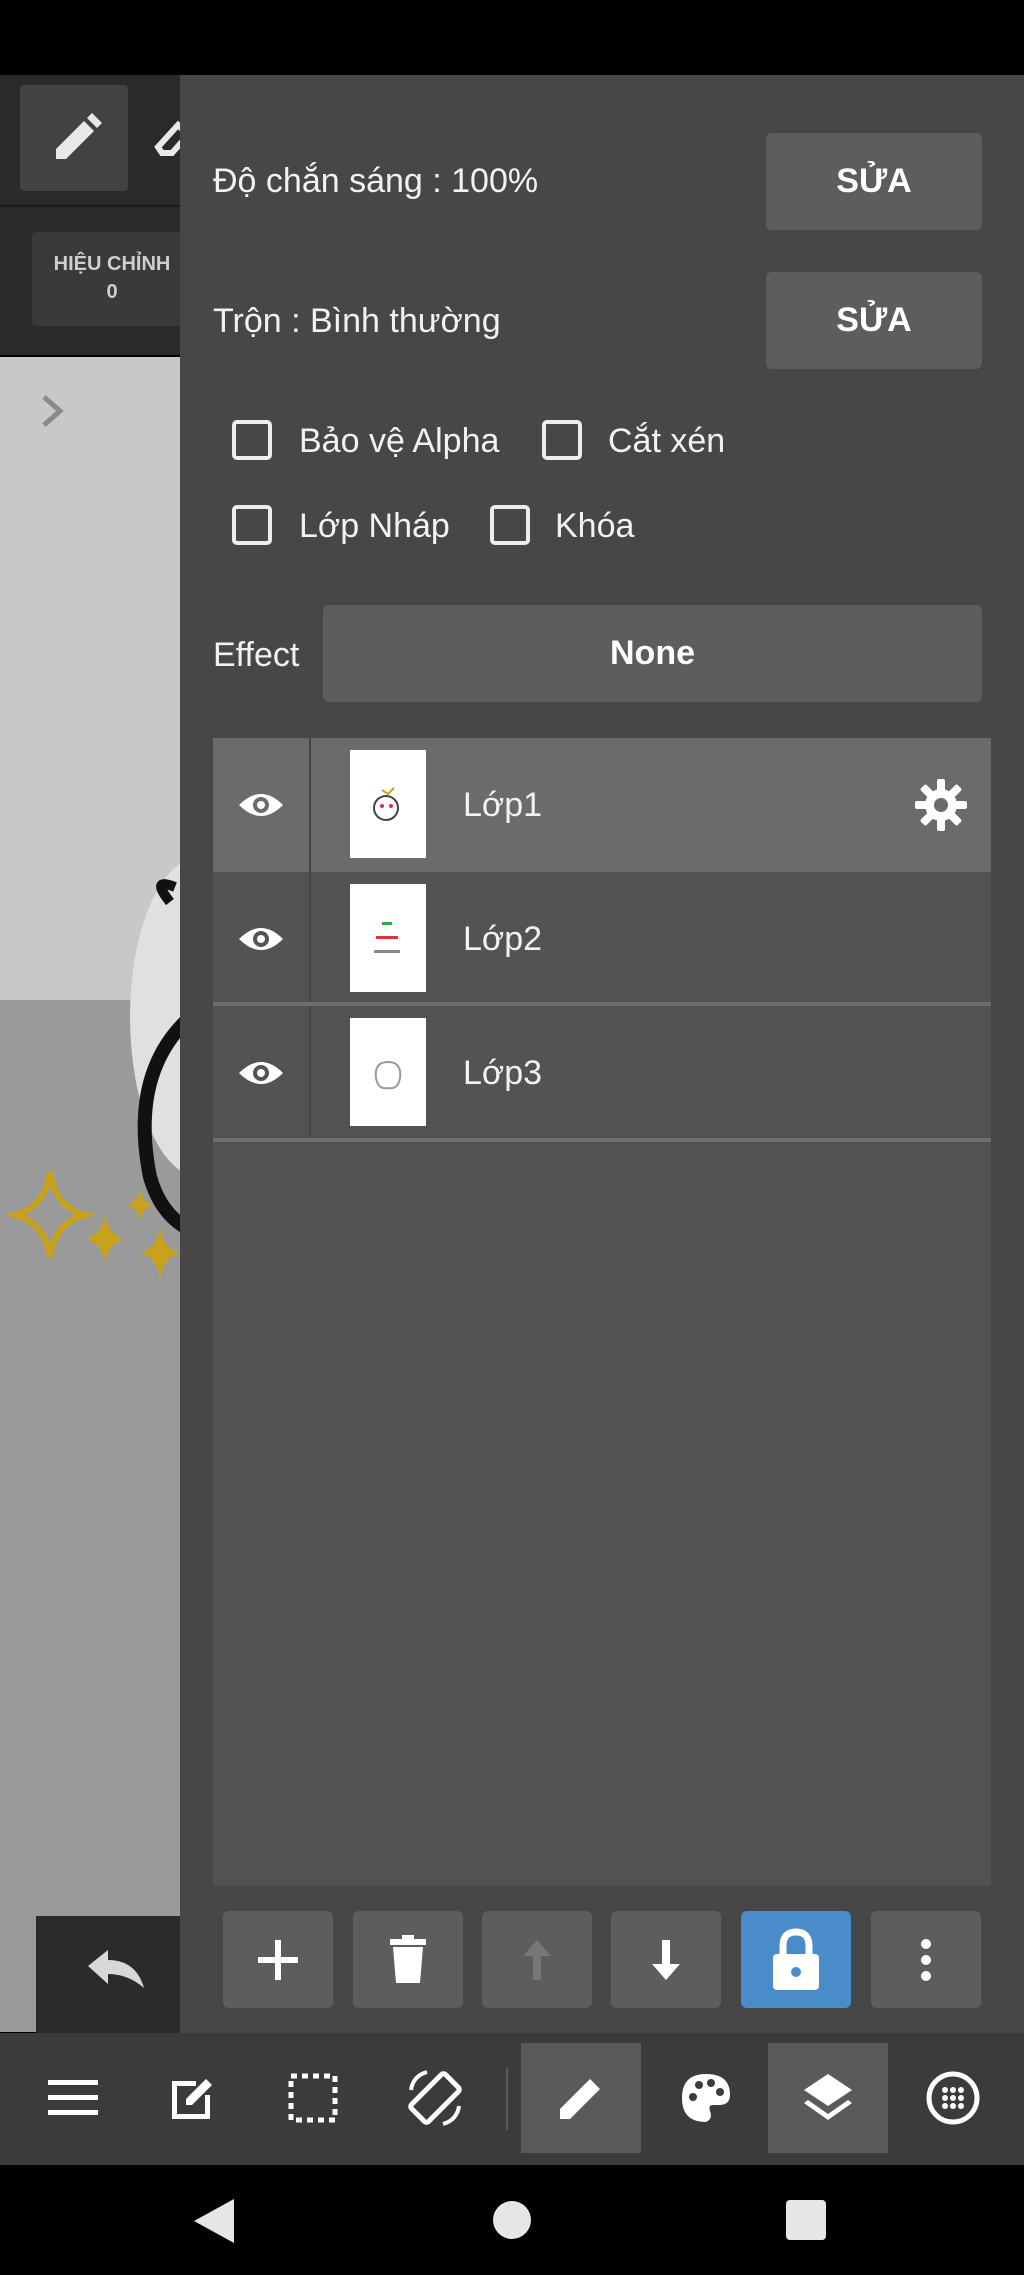 This screenshot has width=1024, height=2275. I want to click on pen-tool-tab, so click(581, 2098).